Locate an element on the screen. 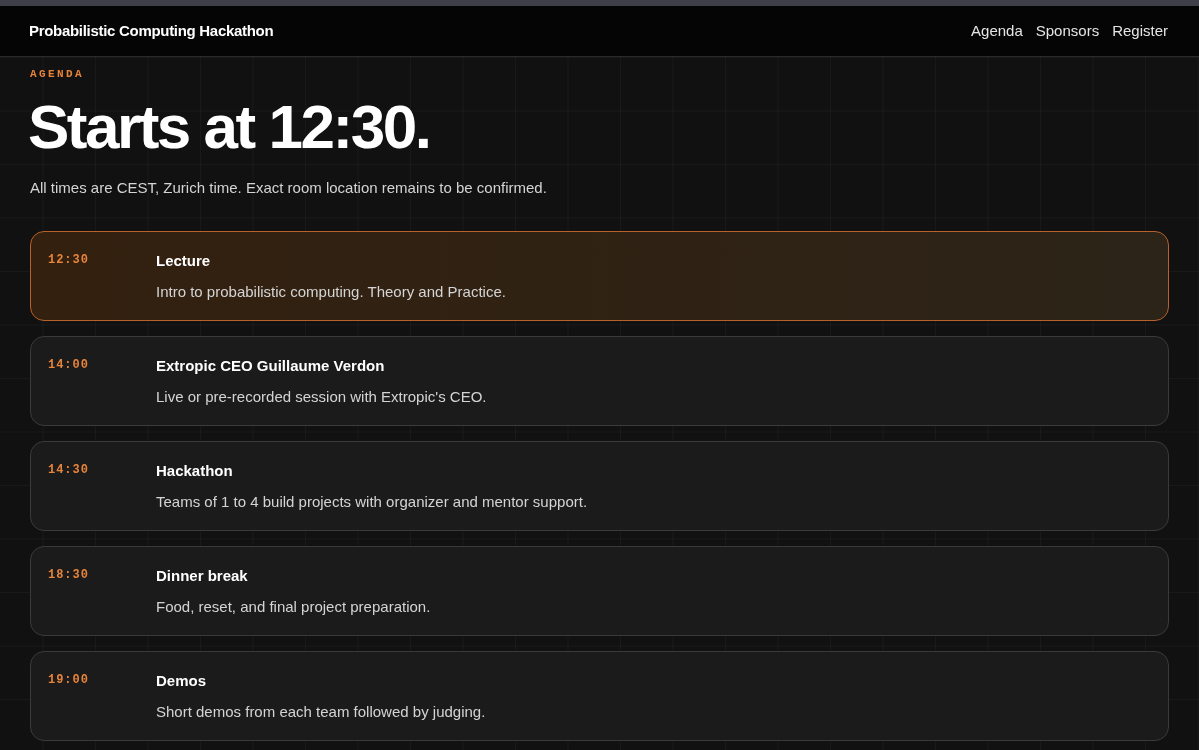 The height and width of the screenshot is (750, 1199). session-time: 18:30 is located at coordinates (69, 575).